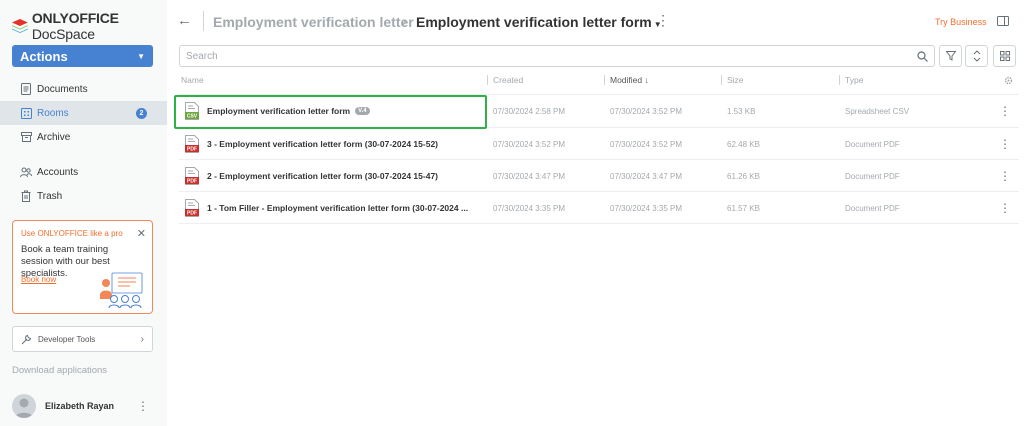  I want to click on search-placeholder: Search, so click(202, 56).